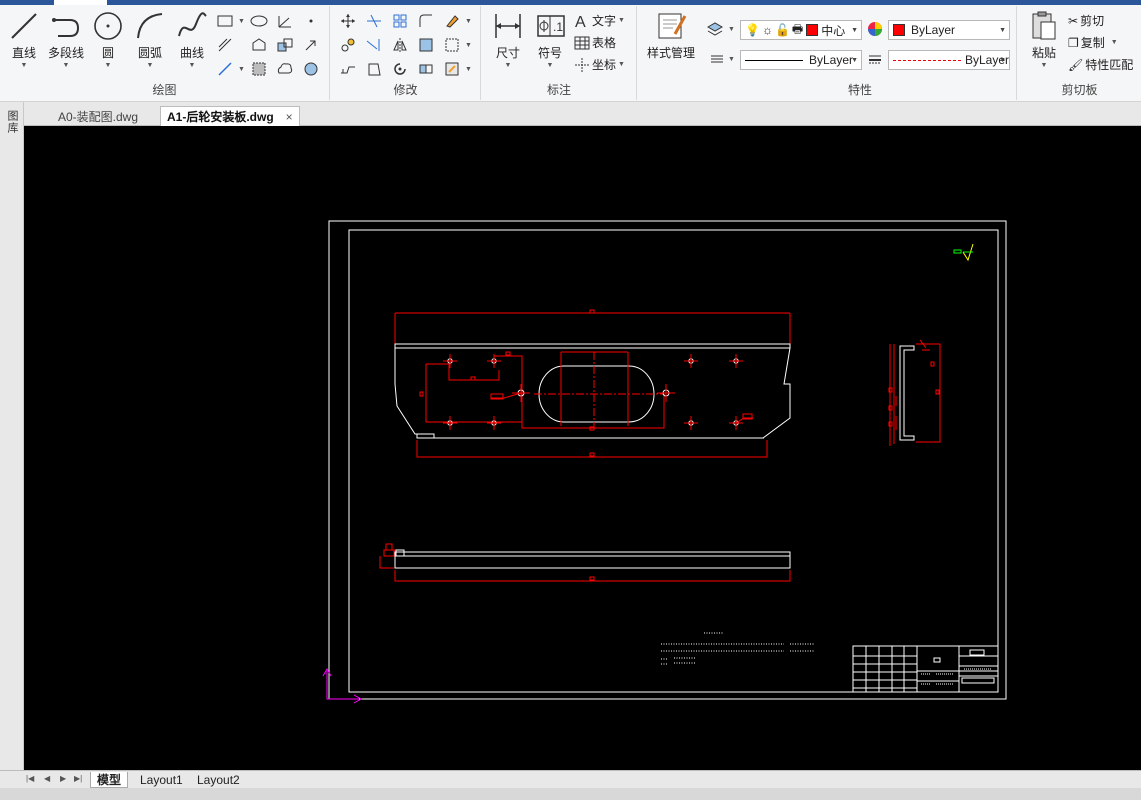 The image size is (1141, 800). What do you see at coordinates (63, 778) in the screenshot?
I see `next-layout-icon: ▶` at bounding box center [63, 778].